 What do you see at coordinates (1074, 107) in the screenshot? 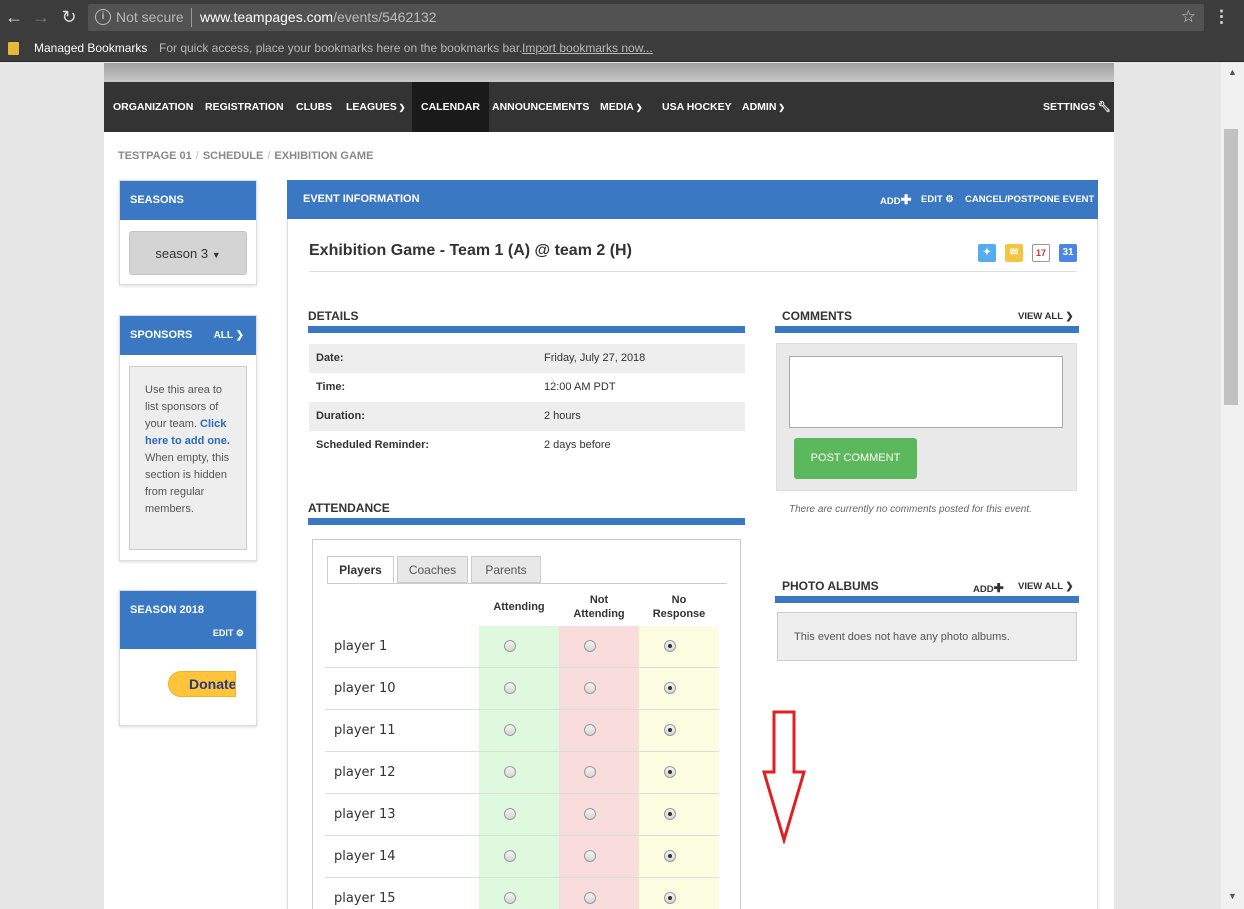
I see `nav-settings: SETTINGS 🔧︎` at bounding box center [1074, 107].